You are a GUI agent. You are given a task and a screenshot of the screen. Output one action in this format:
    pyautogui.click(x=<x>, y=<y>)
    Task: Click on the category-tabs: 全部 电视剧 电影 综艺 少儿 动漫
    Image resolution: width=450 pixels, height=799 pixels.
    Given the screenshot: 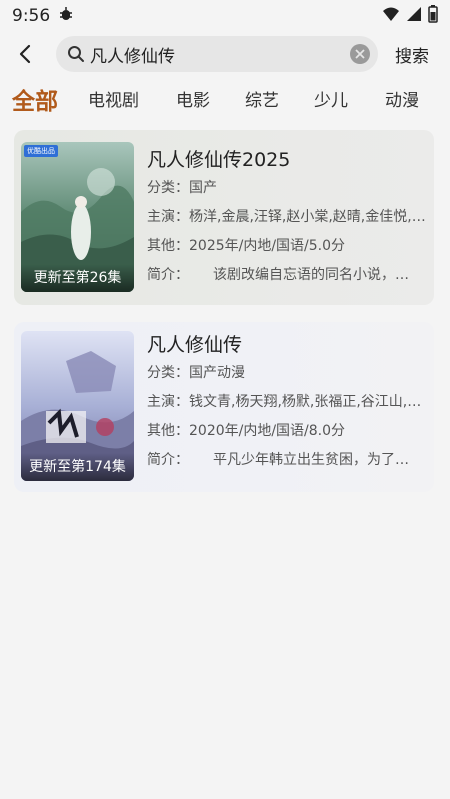 What is the action you would take?
    pyautogui.click(x=225, y=98)
    